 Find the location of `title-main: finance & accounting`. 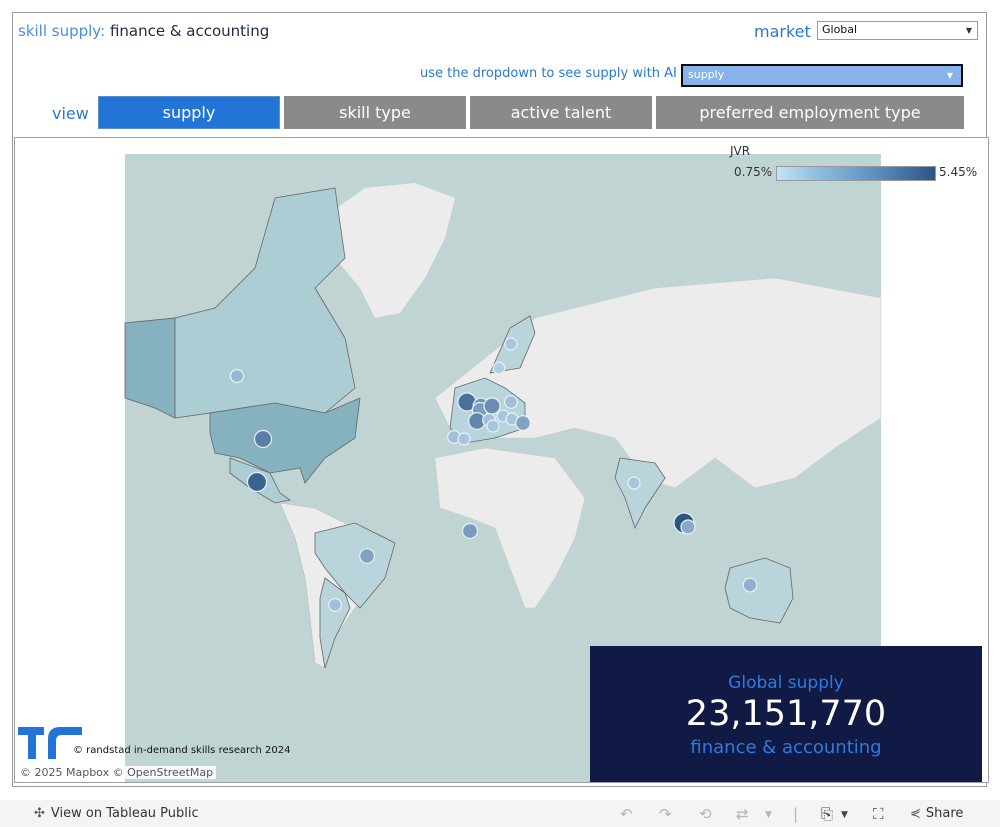

title-main: finance & accounting is located at coordinates (189, 31).